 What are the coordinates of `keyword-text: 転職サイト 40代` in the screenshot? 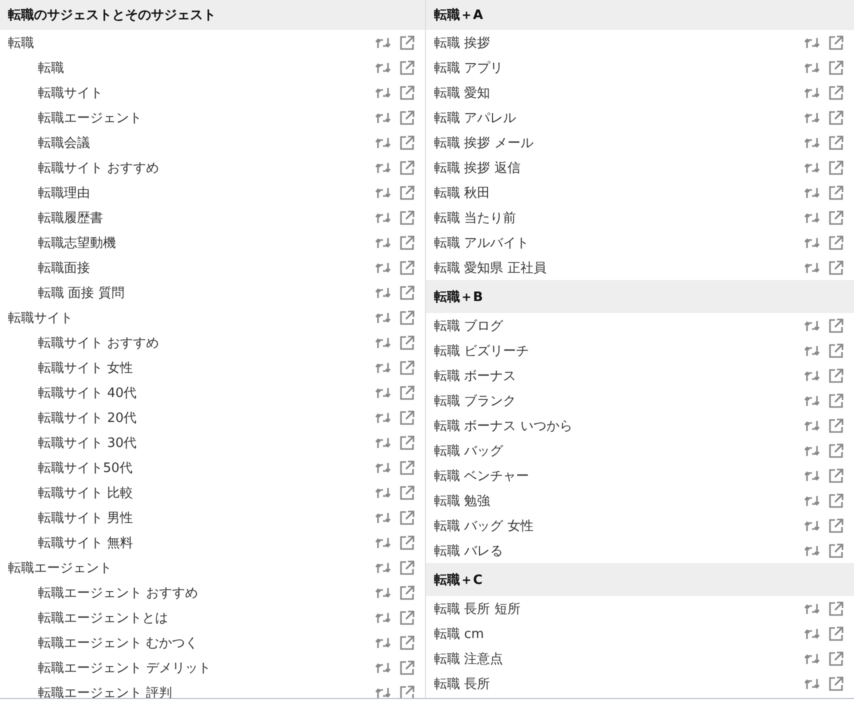 It's located at (88, 393).